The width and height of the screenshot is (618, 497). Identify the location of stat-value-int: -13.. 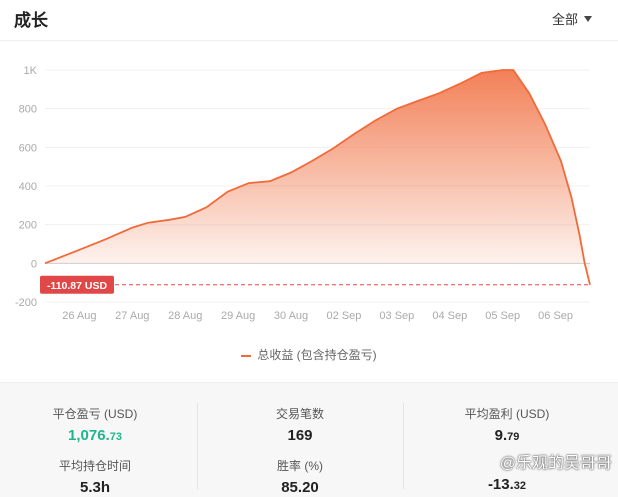
(500, 484).